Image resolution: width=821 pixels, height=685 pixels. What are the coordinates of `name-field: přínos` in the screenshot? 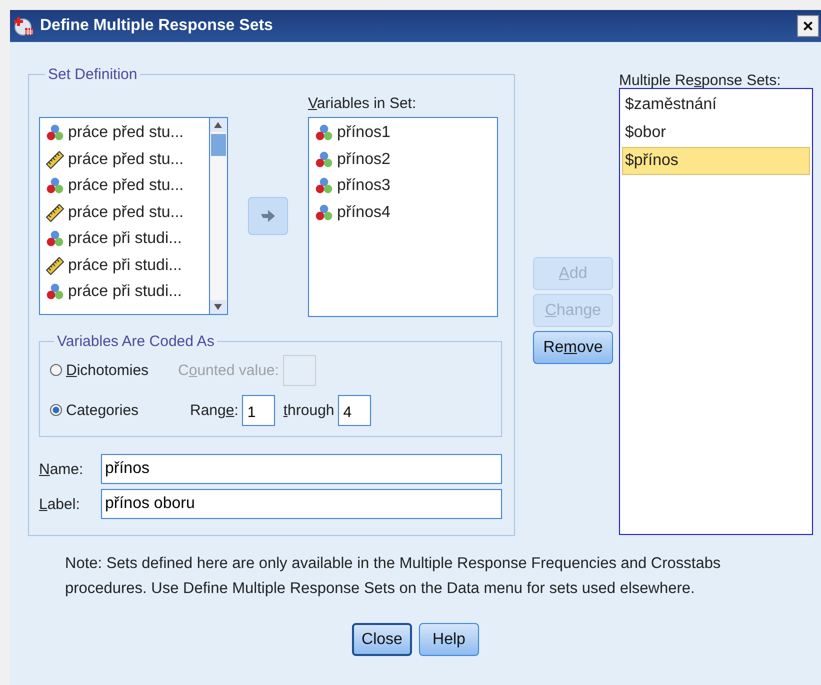 It's located at (301, 469).